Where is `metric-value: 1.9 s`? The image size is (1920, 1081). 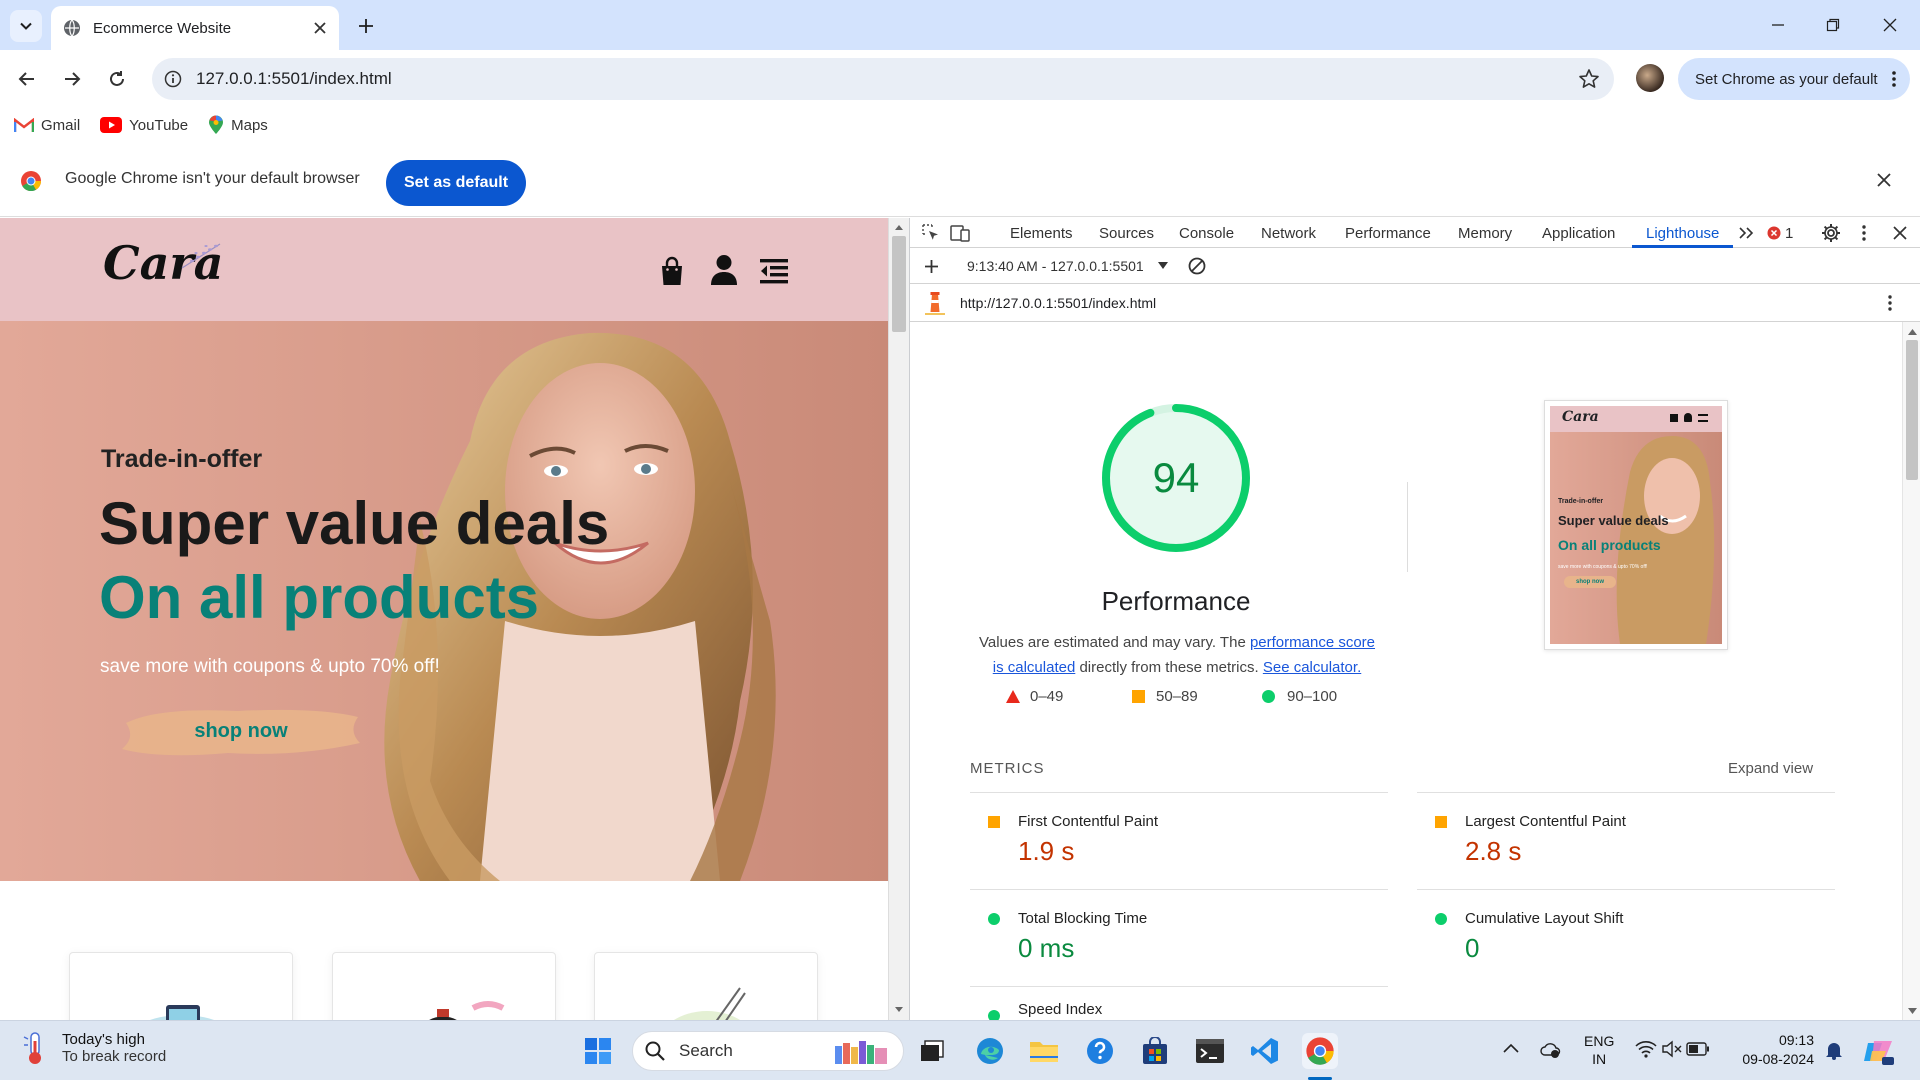 metric-value: 1.9 s is located at coordinates (1046, 851).